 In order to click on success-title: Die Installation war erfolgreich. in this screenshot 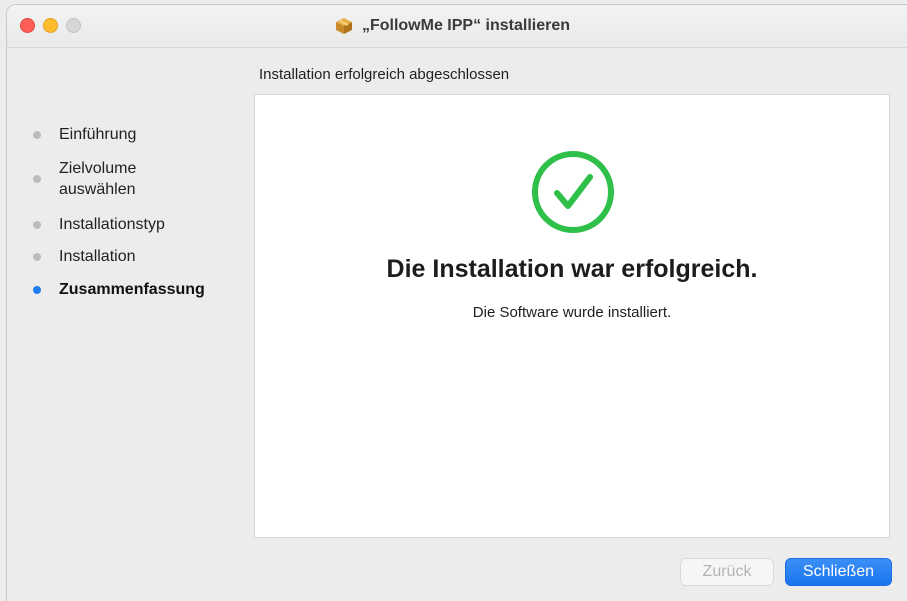, I will do `click(572, 269)`.